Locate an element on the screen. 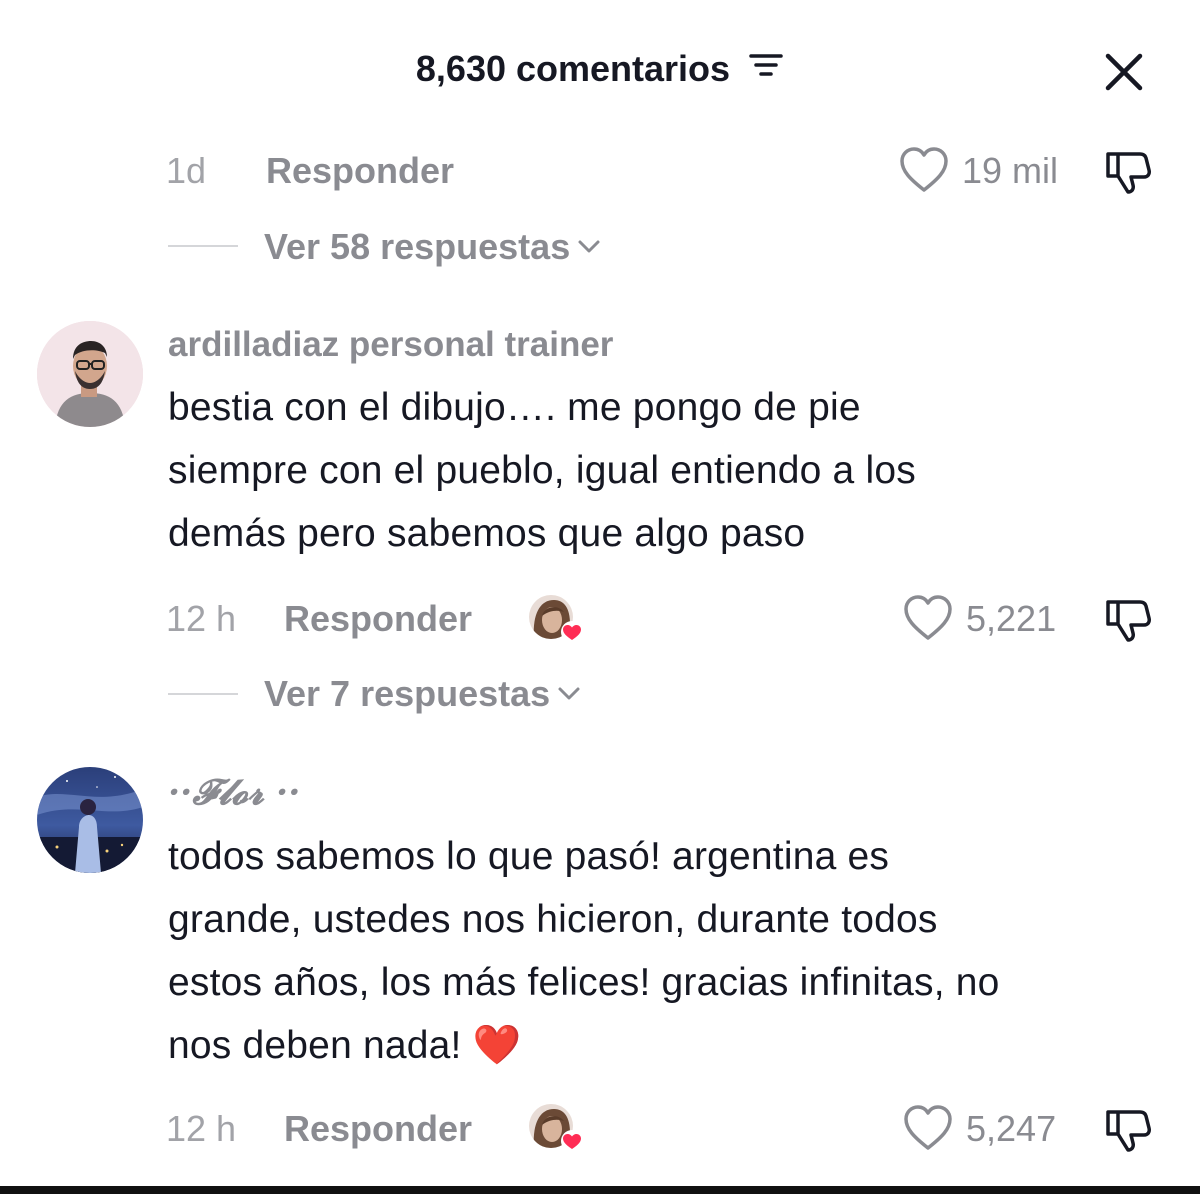 Image resolution: width=1200 pixels, height=1194 pixels. comment-text-line: demás pero sabemos que algo paso is located at coordinates (487, 533).